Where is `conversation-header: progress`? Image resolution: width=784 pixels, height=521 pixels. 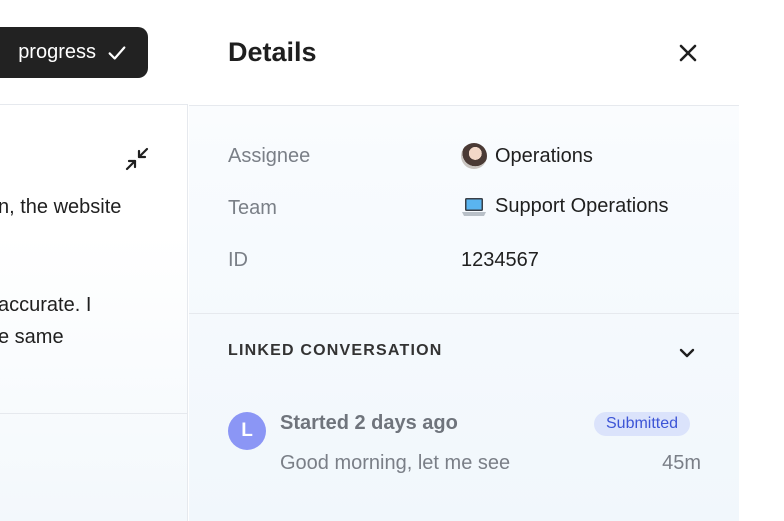 conversation-header: progress is located at coordinates (94, 52).